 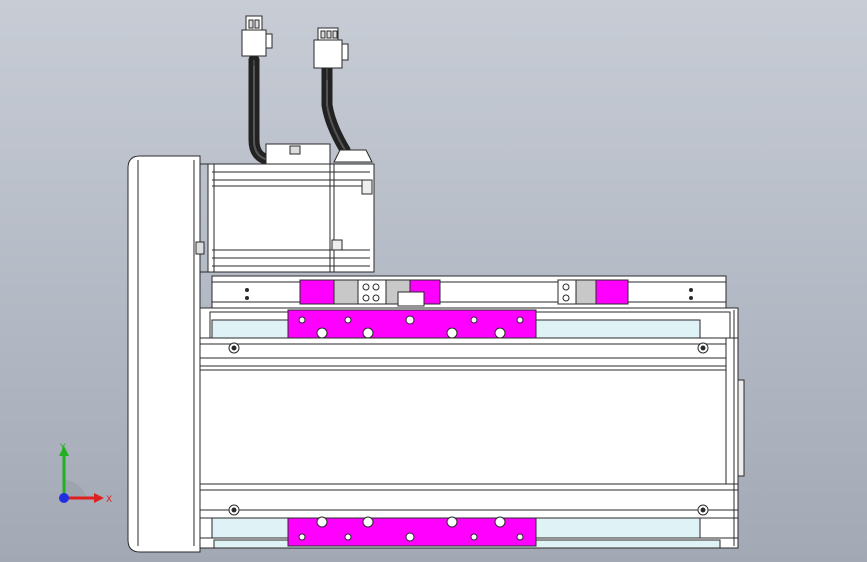 I want to click on y-axis-label: Y, so click(x=62, y=448).